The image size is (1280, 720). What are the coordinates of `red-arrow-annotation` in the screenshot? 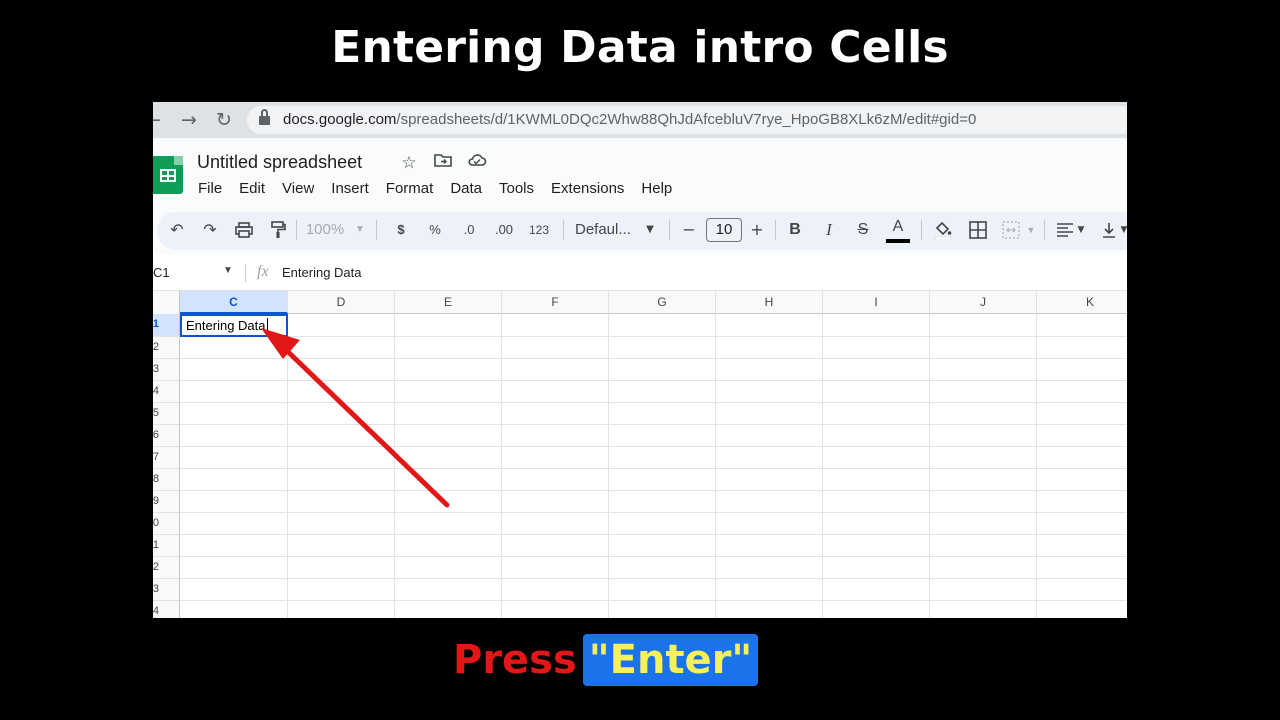 It's located at (355, 418).